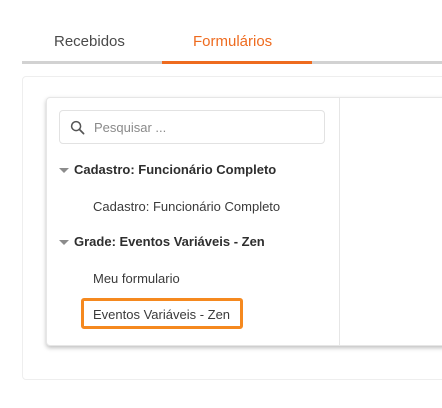  What do you see at coordinates (169, 241) in the screenshot?
I see `tree-group-label: Grade: Eventos Variáveis - Zen` at bounding box center [169, 241].